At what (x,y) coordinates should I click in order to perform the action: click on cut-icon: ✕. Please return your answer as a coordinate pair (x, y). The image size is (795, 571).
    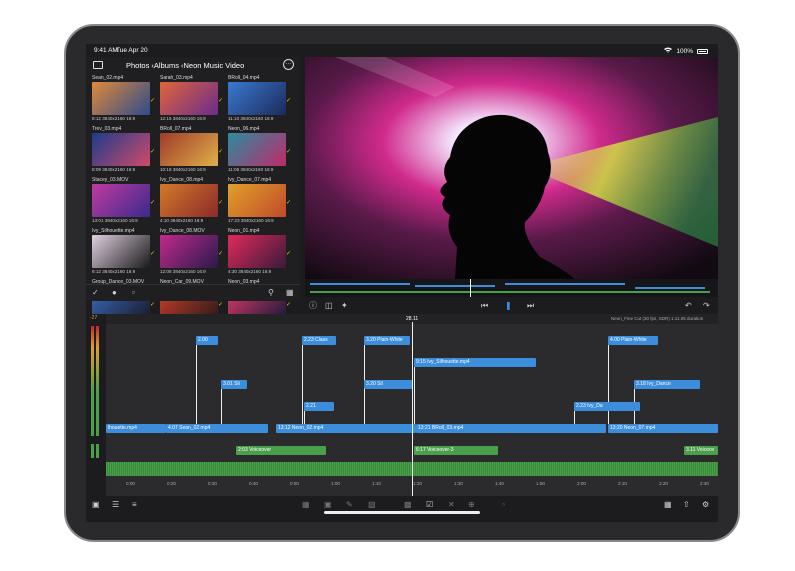
    Looking at the image, I should click on (451, 505).